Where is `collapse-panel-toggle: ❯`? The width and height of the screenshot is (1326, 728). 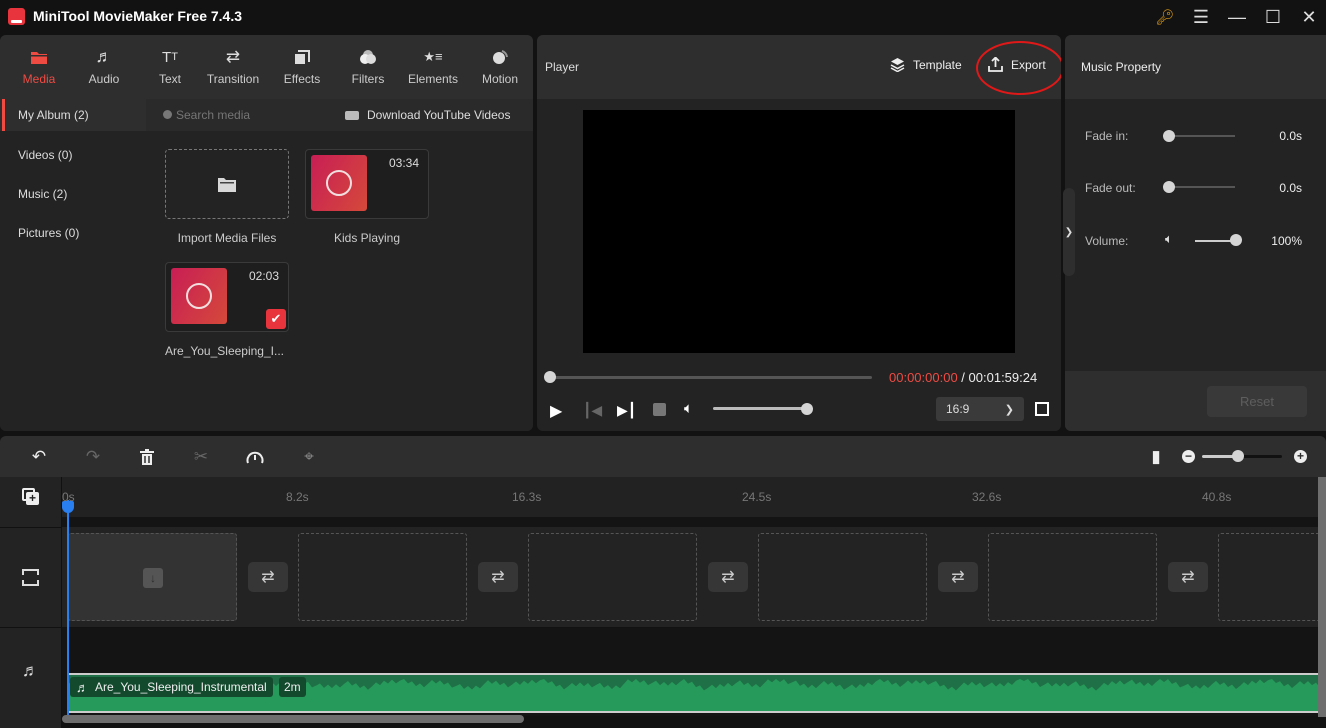 collapse-panel-toggle: ❯ is located at coordinates (1069, 232).